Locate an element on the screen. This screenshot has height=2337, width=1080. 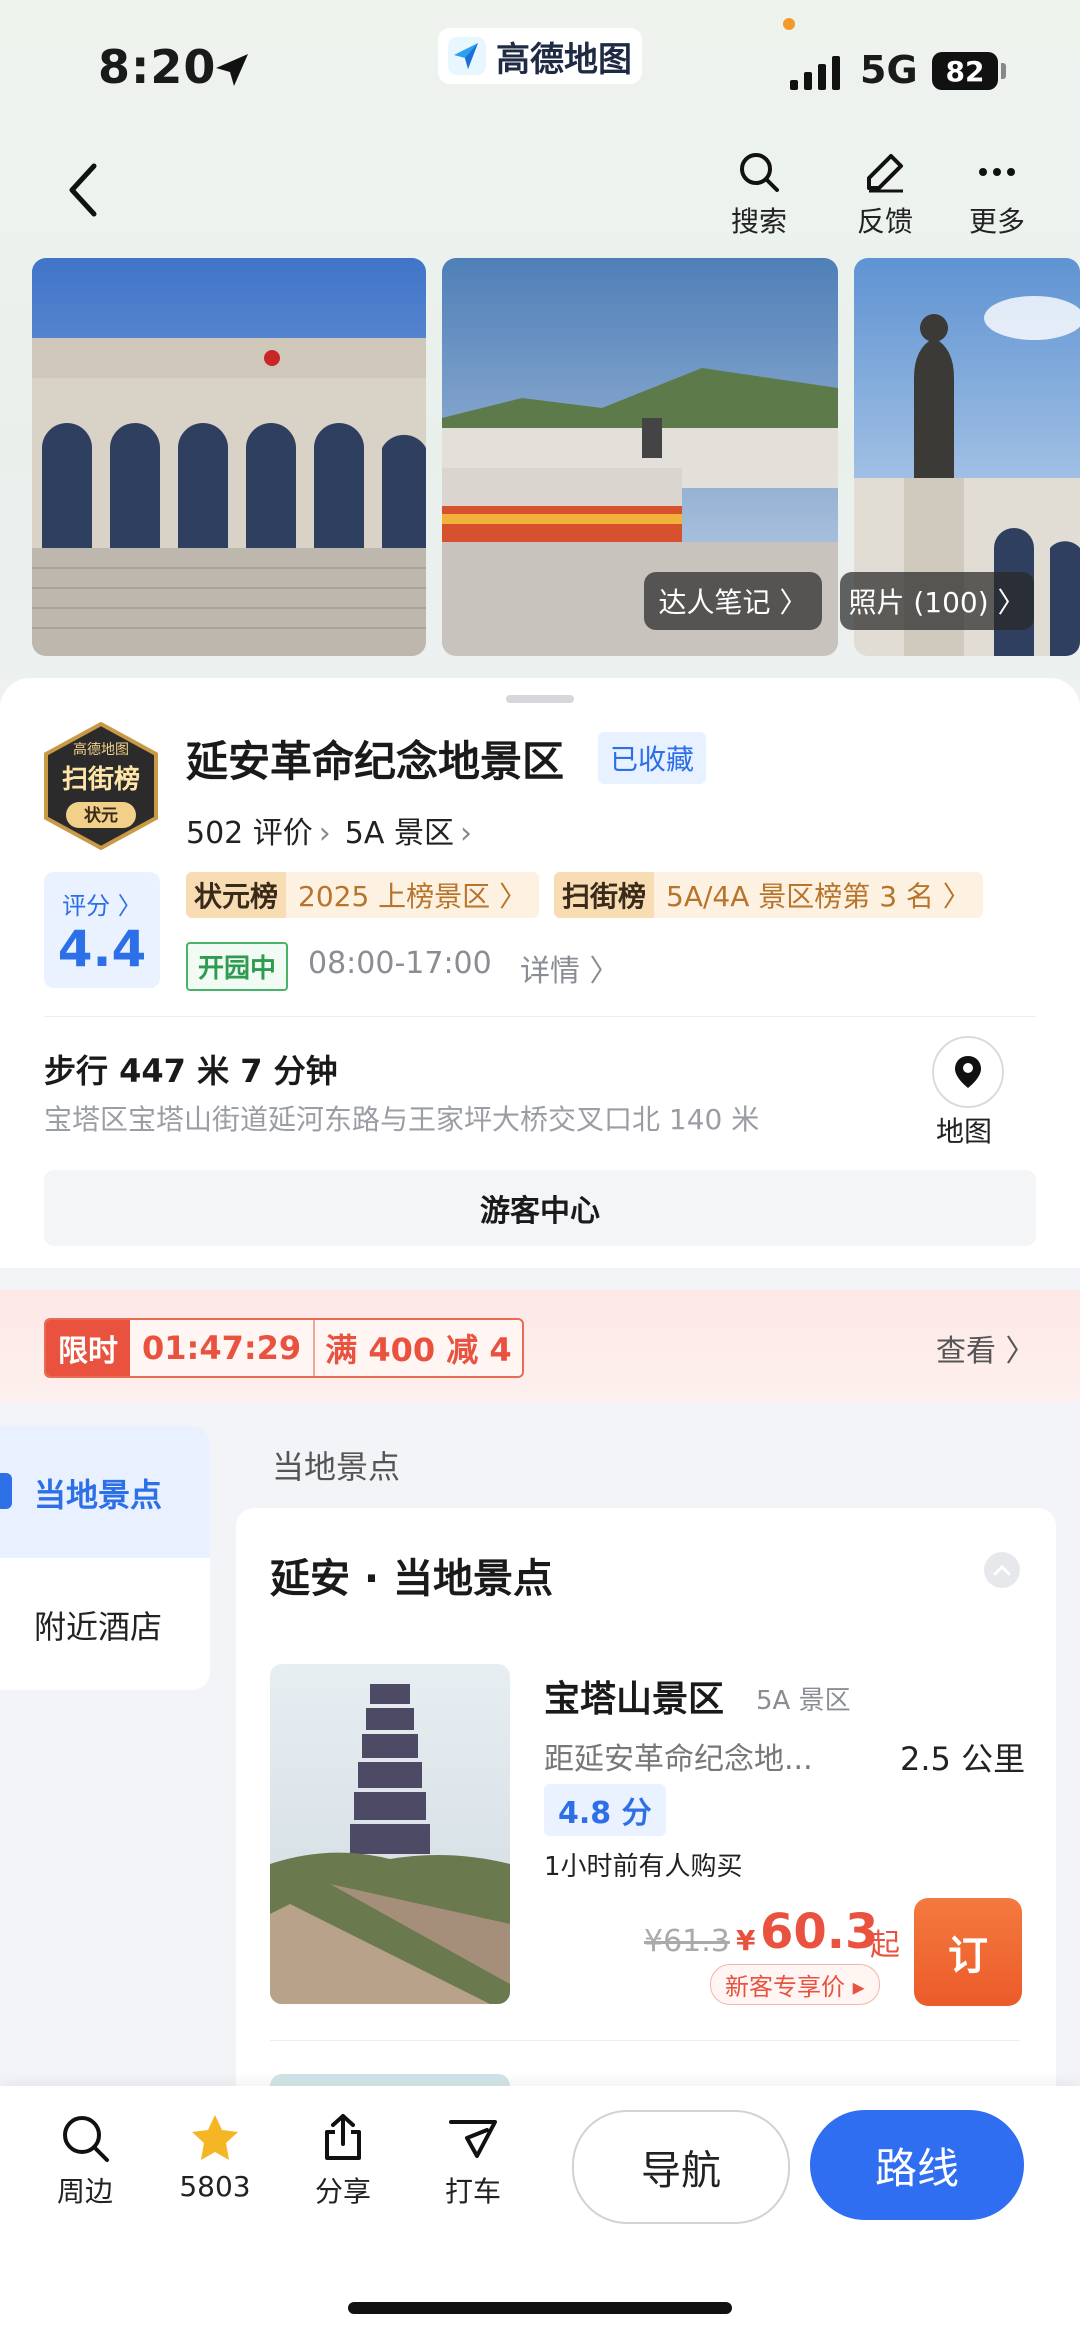
chevron-up-icon is located at coordinates (1002, 1570).